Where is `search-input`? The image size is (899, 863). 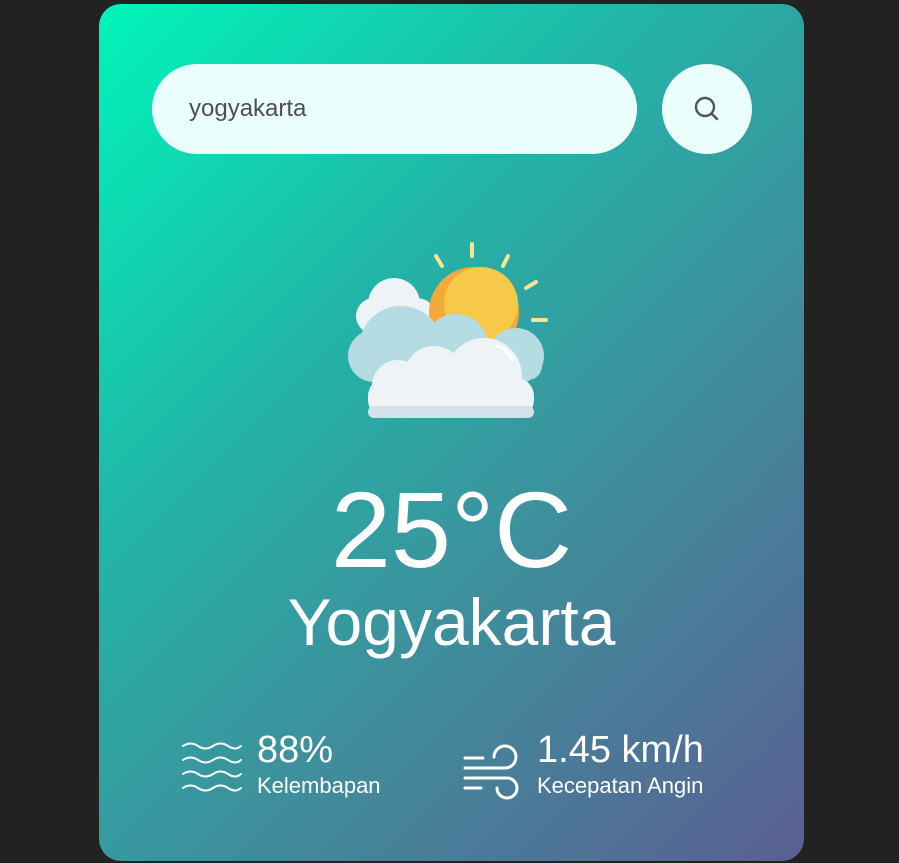 search-input is located at coordinates (398, 109).